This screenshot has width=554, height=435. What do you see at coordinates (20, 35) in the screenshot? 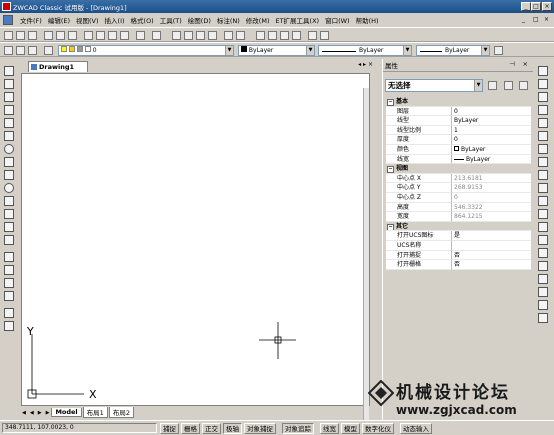
I see `open-folder-icon` at bounding box center [20, 35].